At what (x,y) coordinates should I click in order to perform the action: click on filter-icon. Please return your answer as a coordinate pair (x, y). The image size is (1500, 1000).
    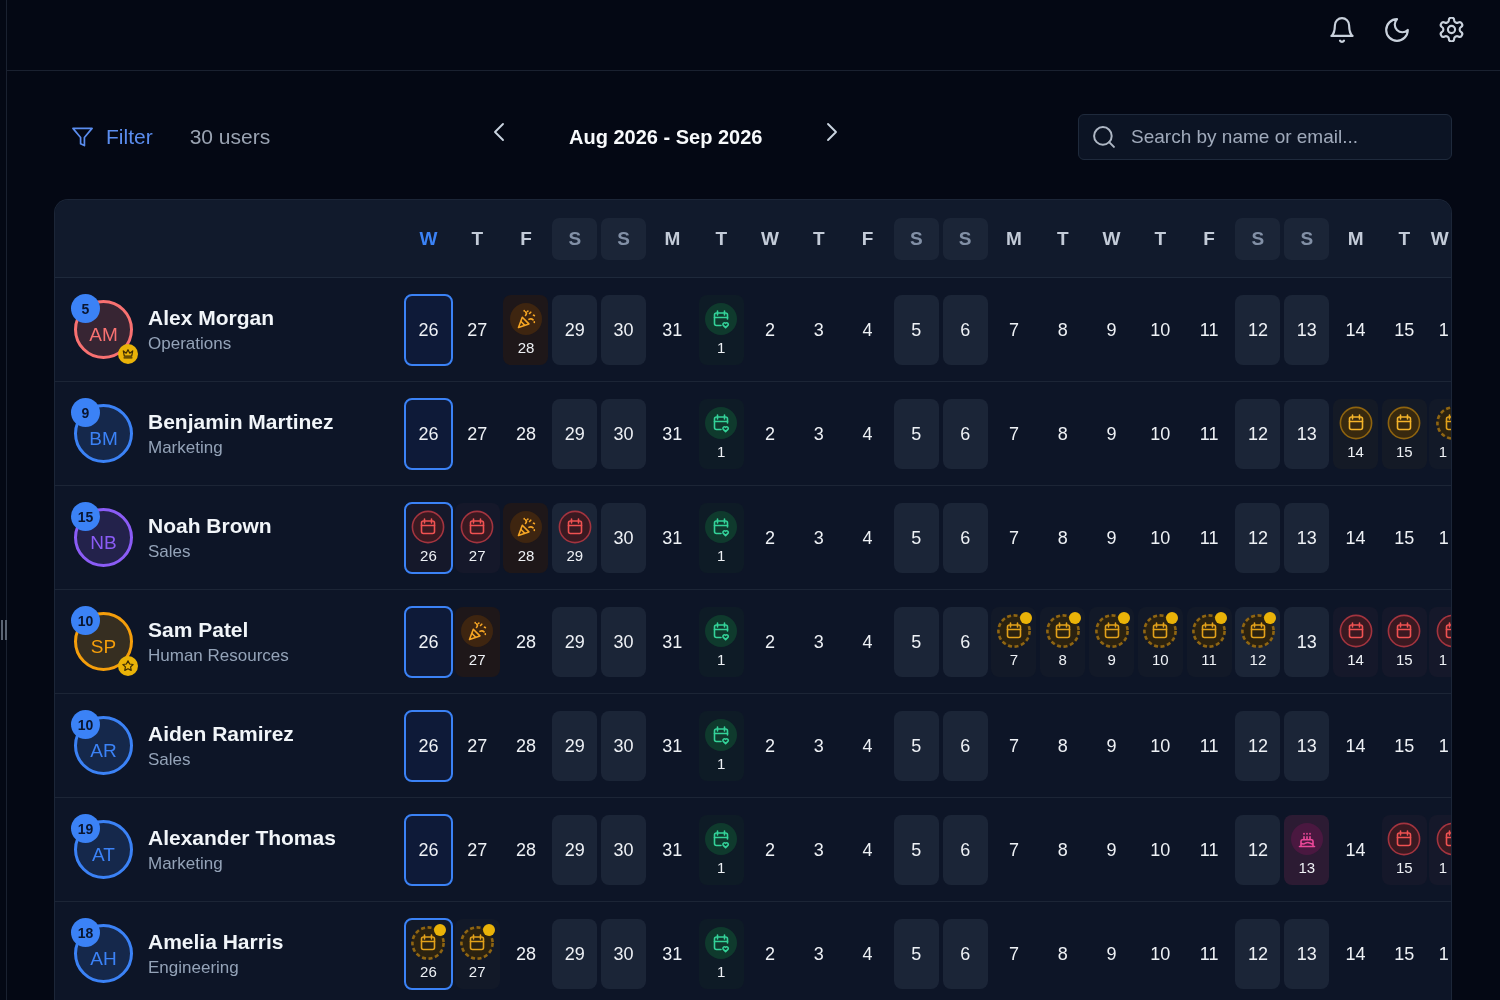
    Looking at the image, I should click on (82, 137).